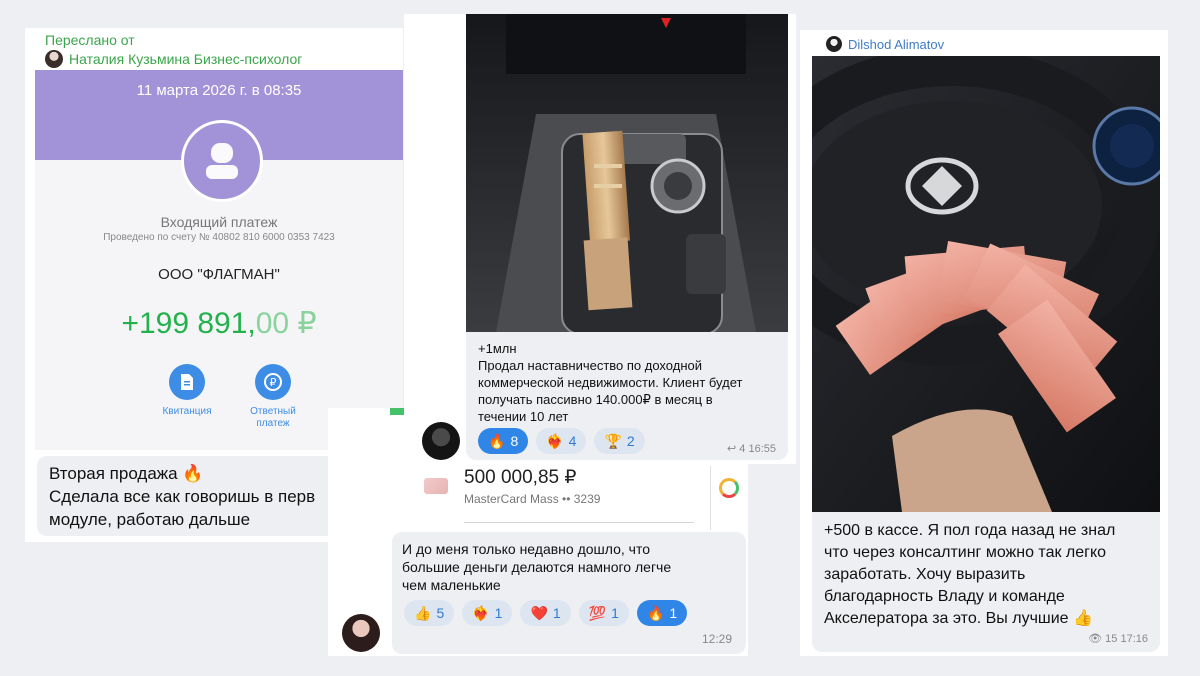 Image resolution: width=1200 pixels, height=676 pixels. What do you see at coordinates (90, 40) in the screenshot?
I see `forwarded-label: Переслано от` at bounding box center [90, 40].